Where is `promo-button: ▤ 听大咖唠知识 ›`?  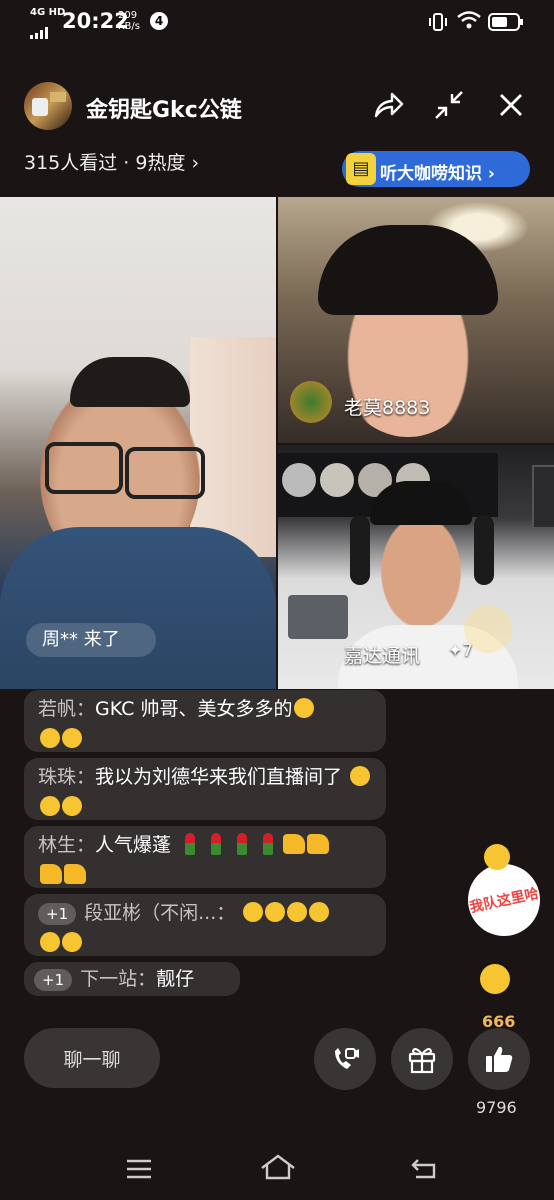 promo-button: ▤ 听大咖唠知识 › is located at coordinates (436, 169).